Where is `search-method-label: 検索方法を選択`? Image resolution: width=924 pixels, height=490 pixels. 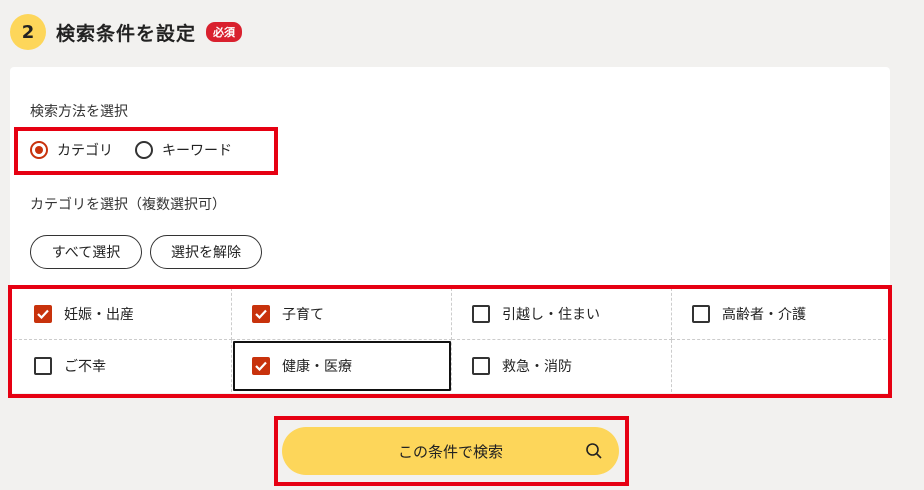
search-method-label: 検索方法を選択 is located at coordinates (79, 112).